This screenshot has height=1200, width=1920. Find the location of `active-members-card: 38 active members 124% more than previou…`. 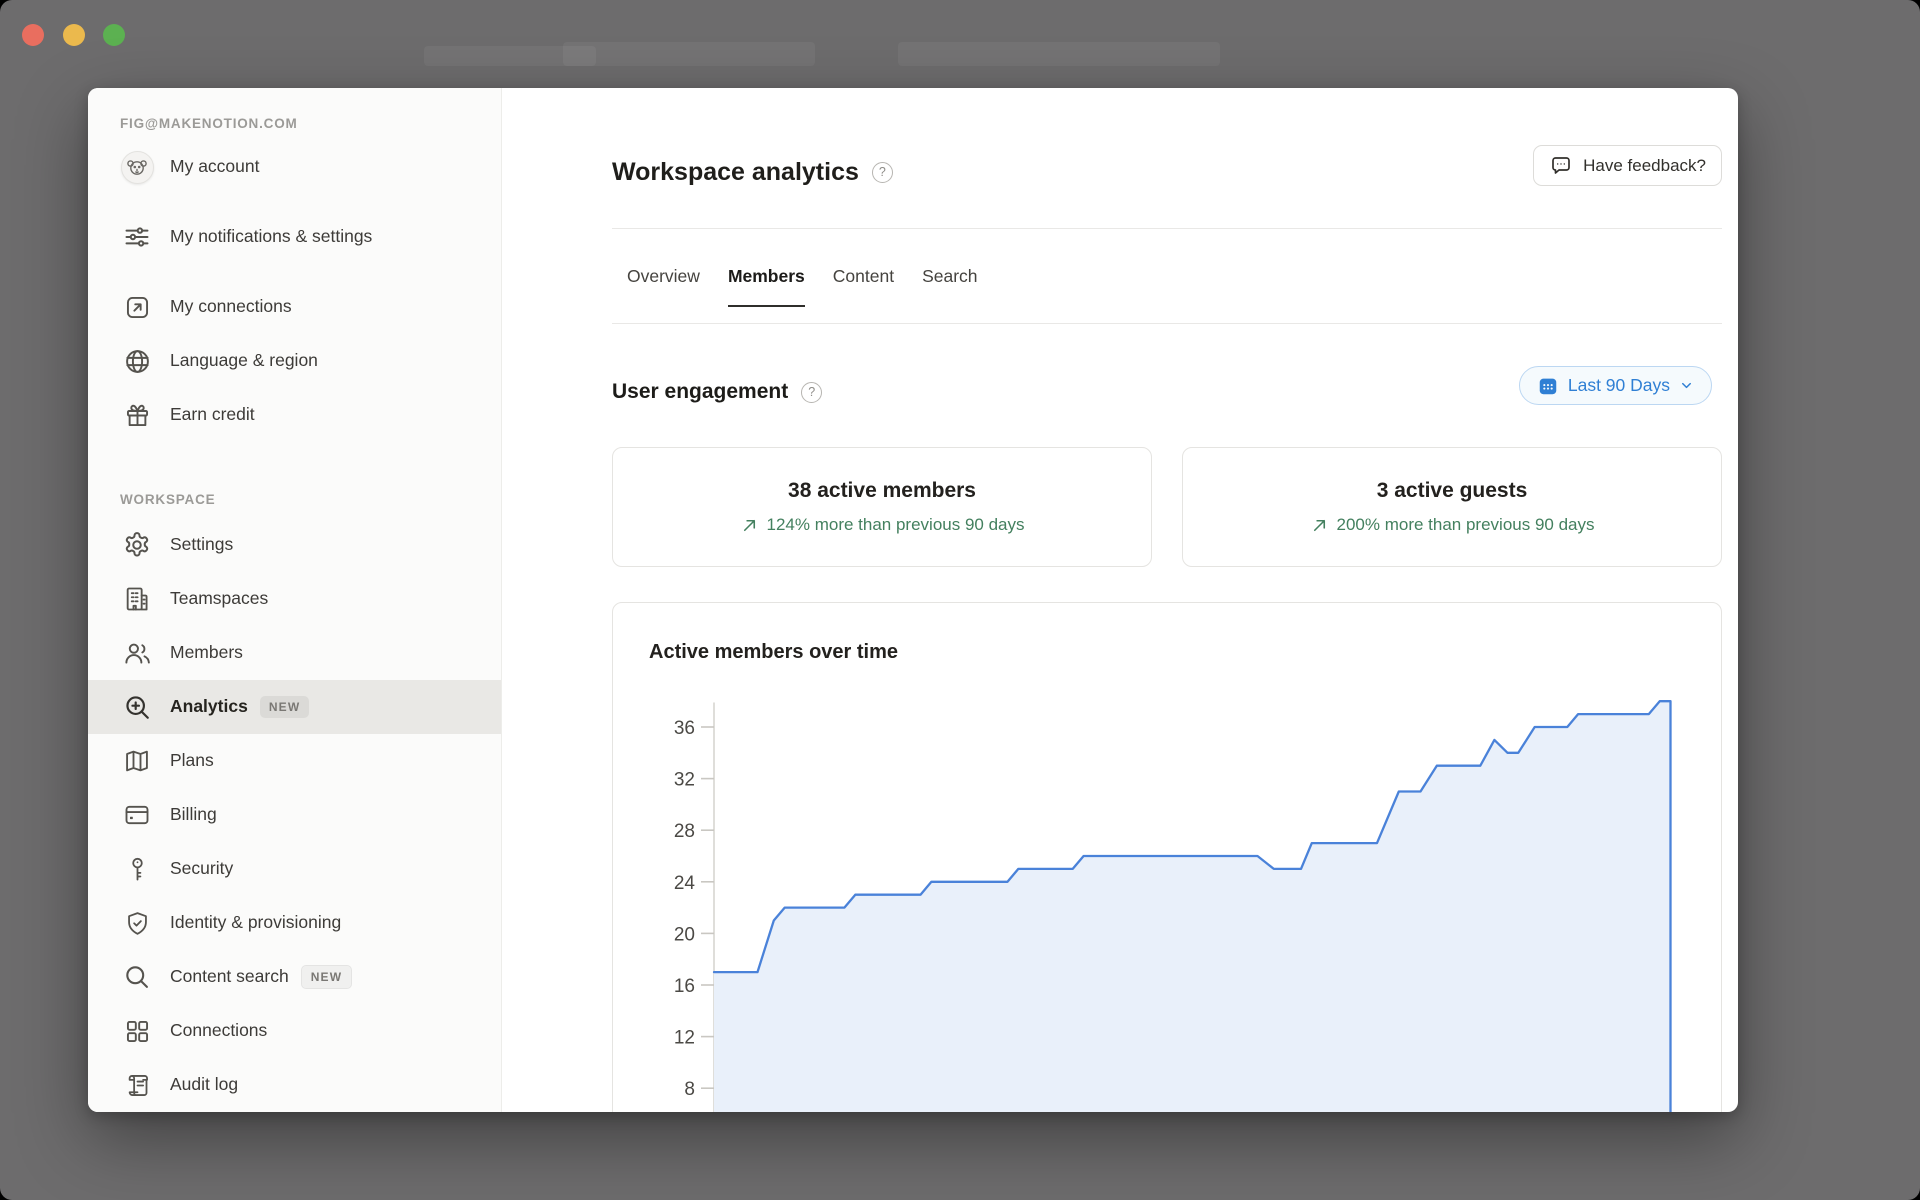

active-members-card: 38 active members 124% more than previou… is located at coordinates (882, 507).